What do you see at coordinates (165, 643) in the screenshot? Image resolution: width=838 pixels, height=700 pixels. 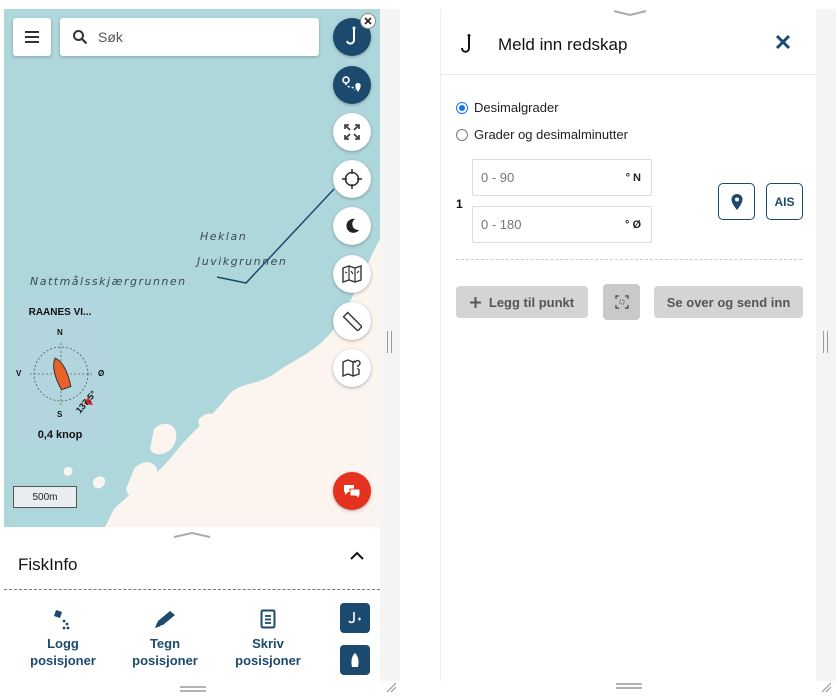 I see `draw-positions-line1: Tegn` at bounding box center [165, 643].